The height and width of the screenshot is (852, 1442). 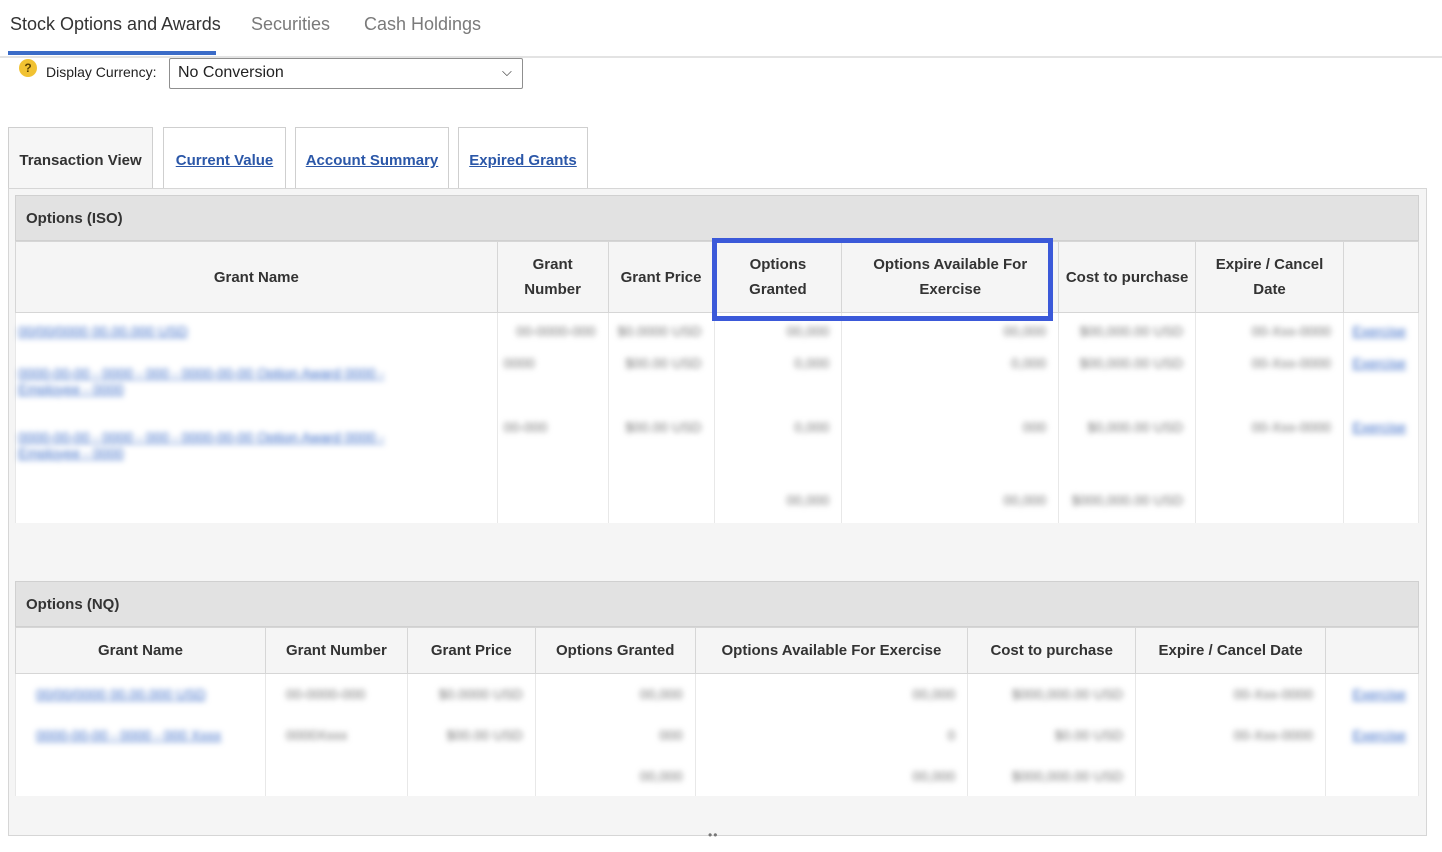 I want to click on question-icon: ?, so click(x=28, y=68).